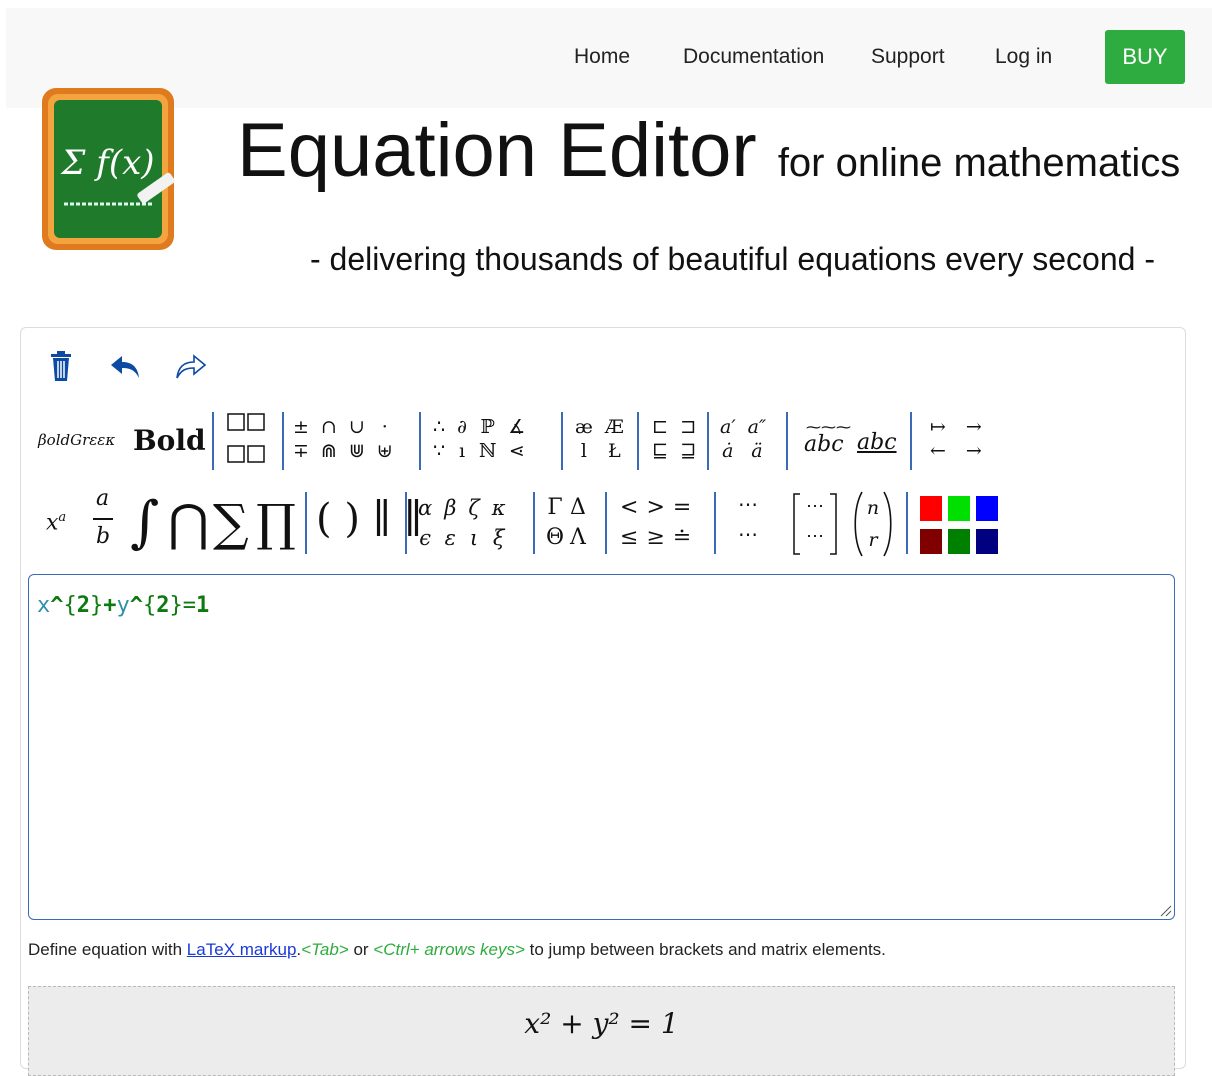  Describe the element at coordinates (688, 427) in the screenshot. I see `square-superset-symbol: ⊐` at that location.